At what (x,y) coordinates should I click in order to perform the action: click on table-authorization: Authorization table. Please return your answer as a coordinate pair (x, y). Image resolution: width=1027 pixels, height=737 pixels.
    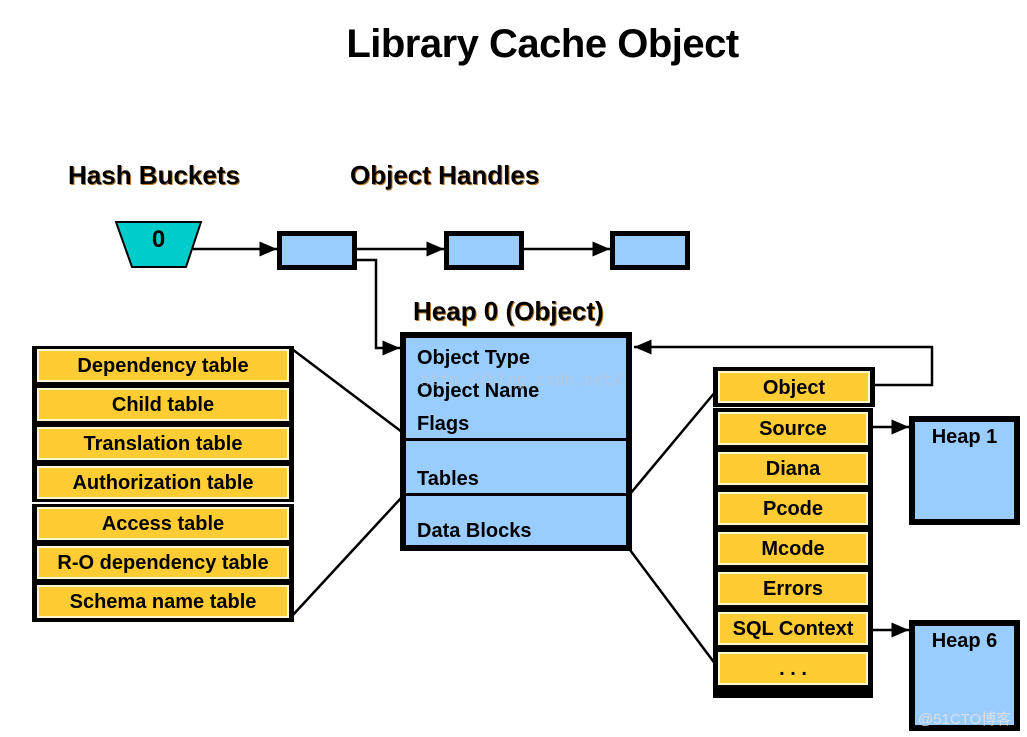
    Looking at the image, I should click on (163, 482).